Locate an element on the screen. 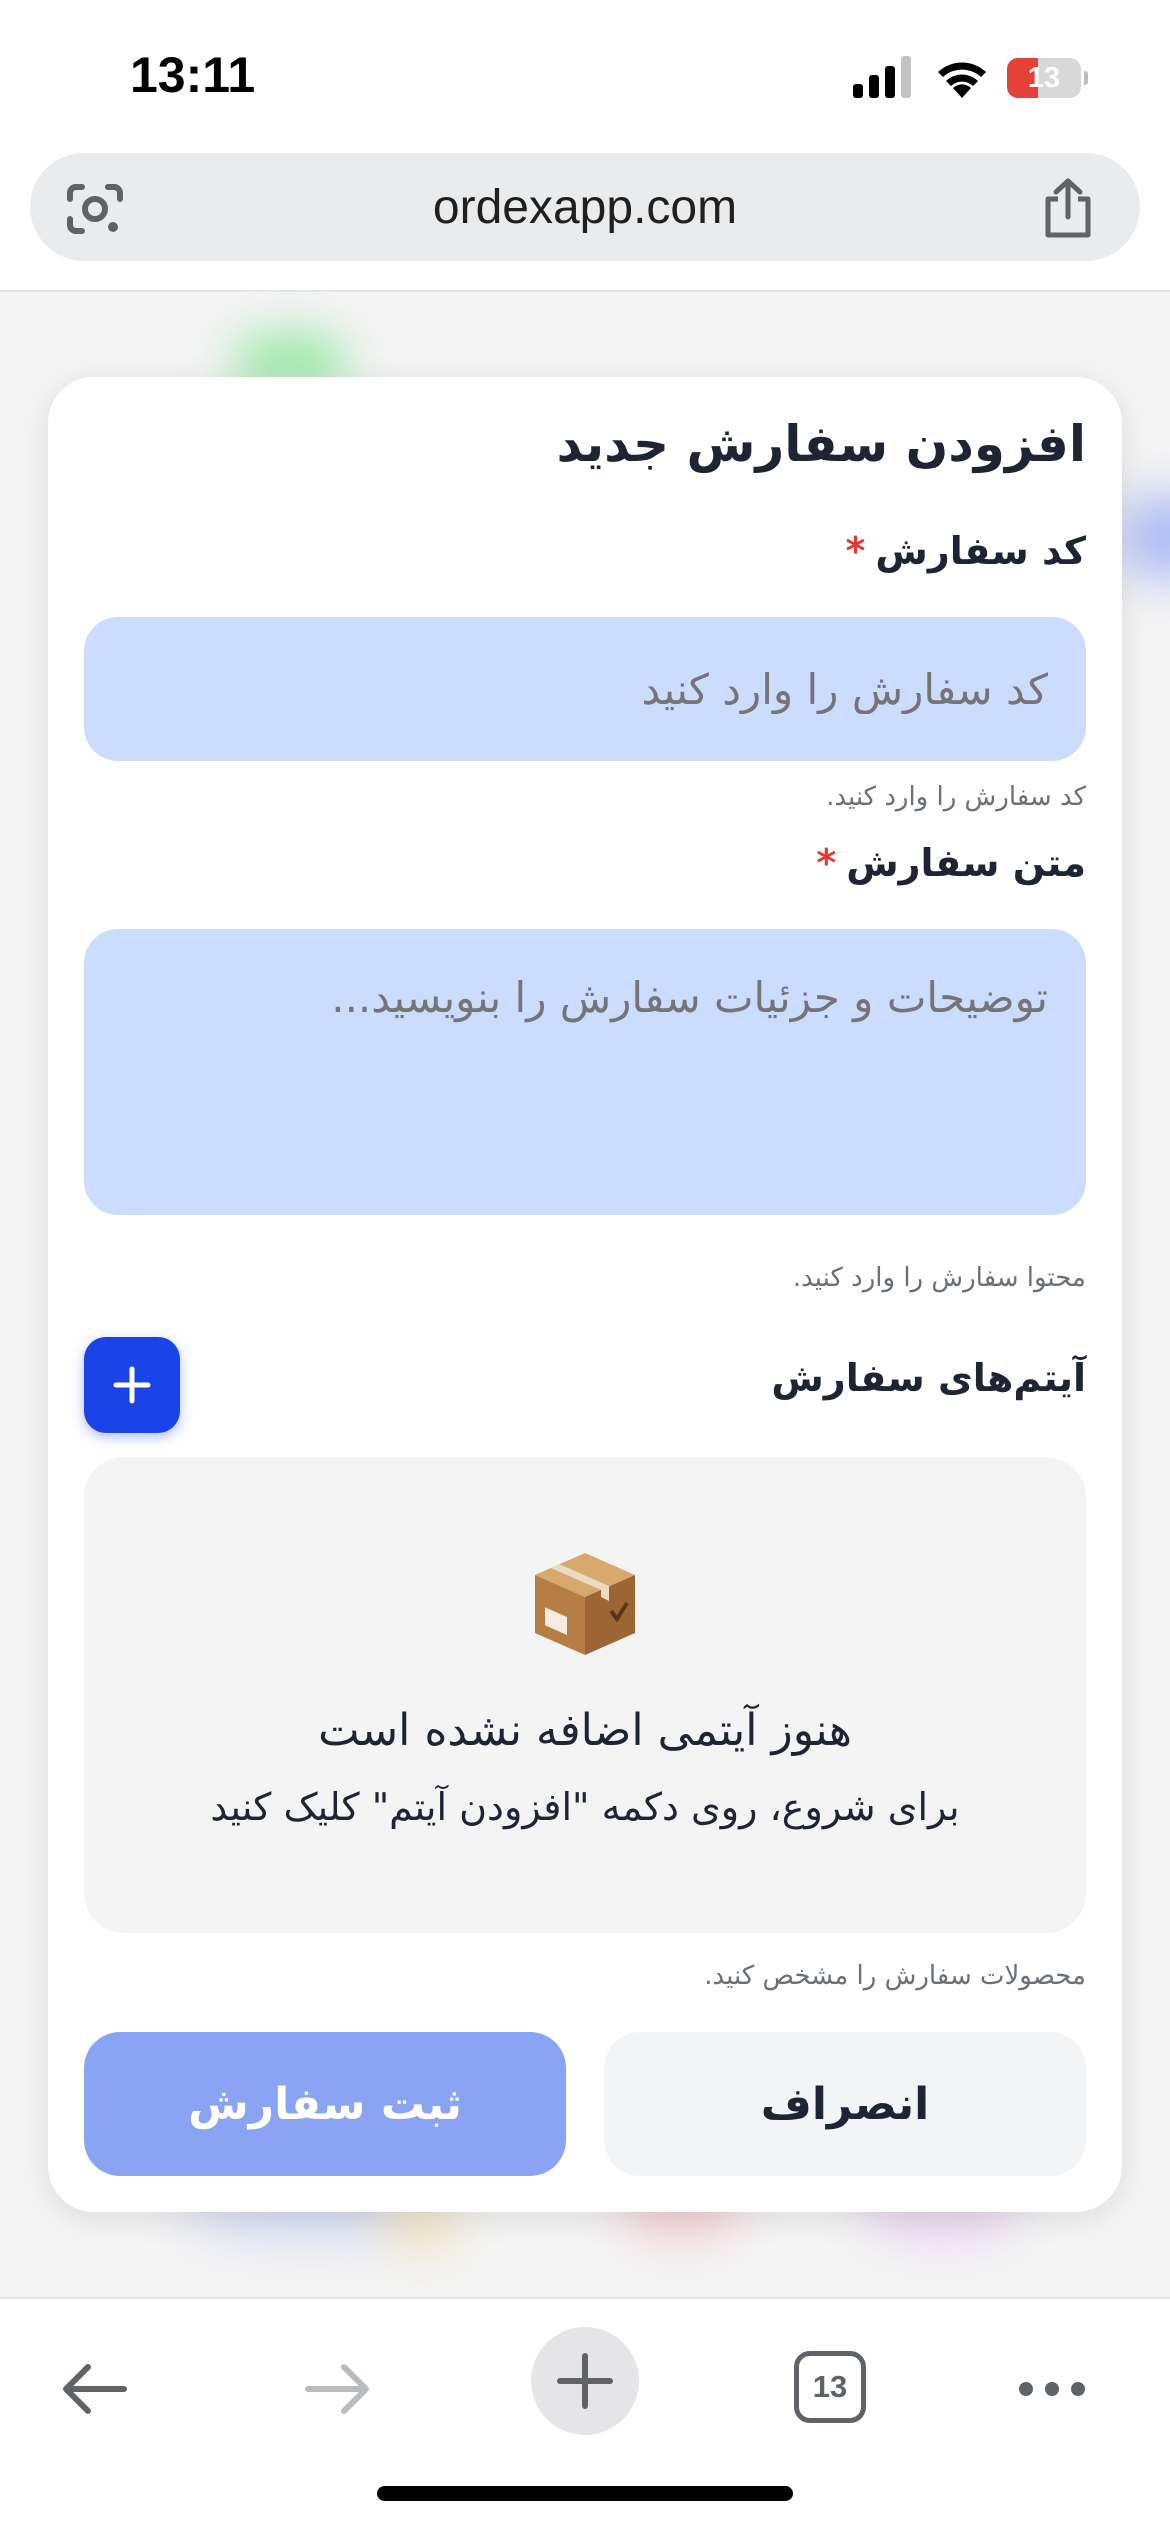 The height and width of the screenshot is (2532, 1170). back-icon is located at coordinates (94, 2389).